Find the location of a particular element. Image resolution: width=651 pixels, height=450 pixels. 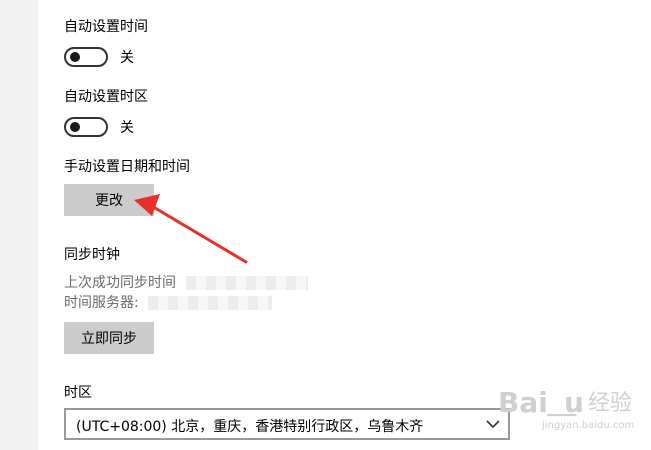

time-server-value-redacted is located at coordinates (210, 303).